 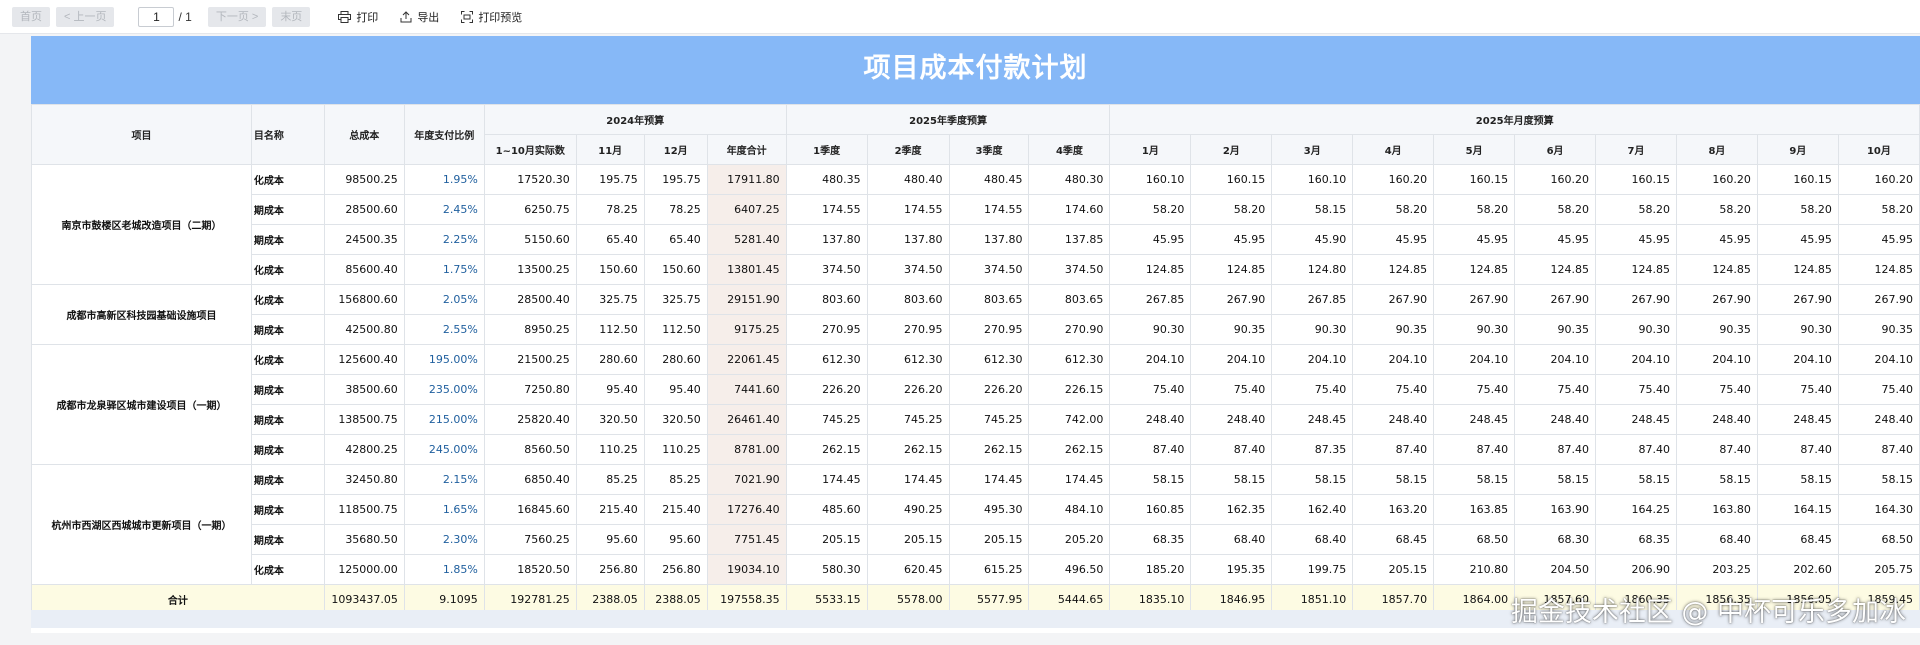 I want to click on annual-ratio-cell: 2.55%, so click(x=444, y=329).